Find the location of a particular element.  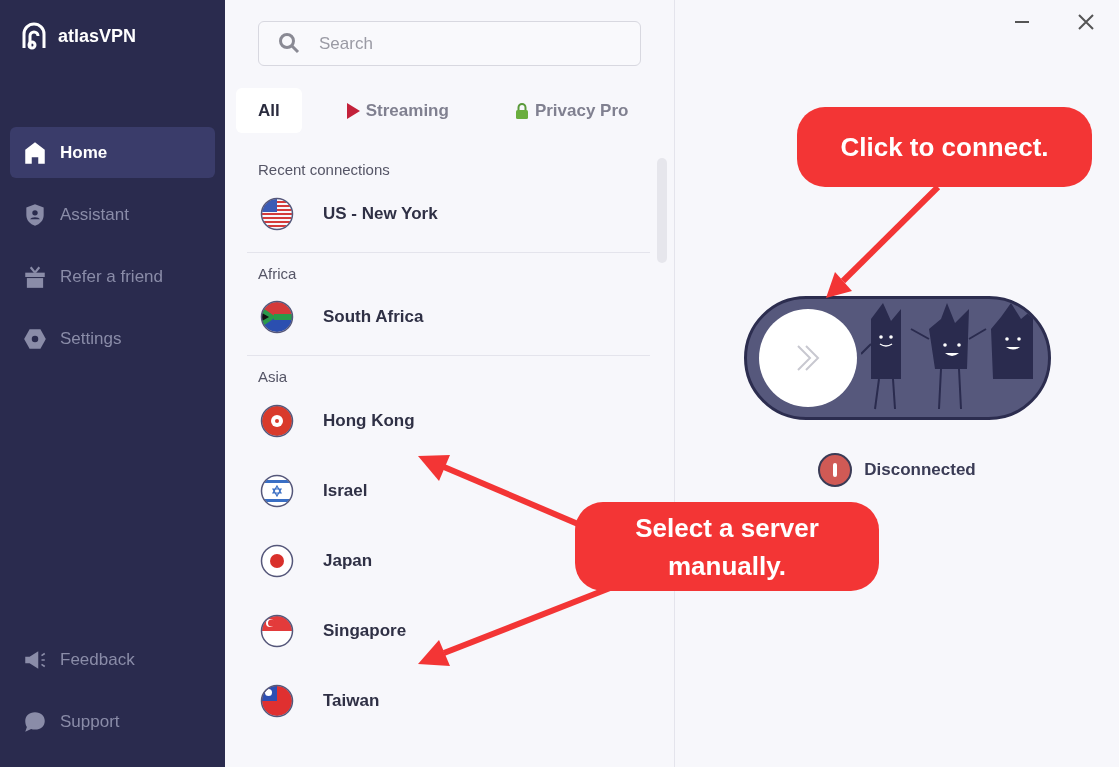

server-row: Hong Kong is located at coordinates (331, 423).